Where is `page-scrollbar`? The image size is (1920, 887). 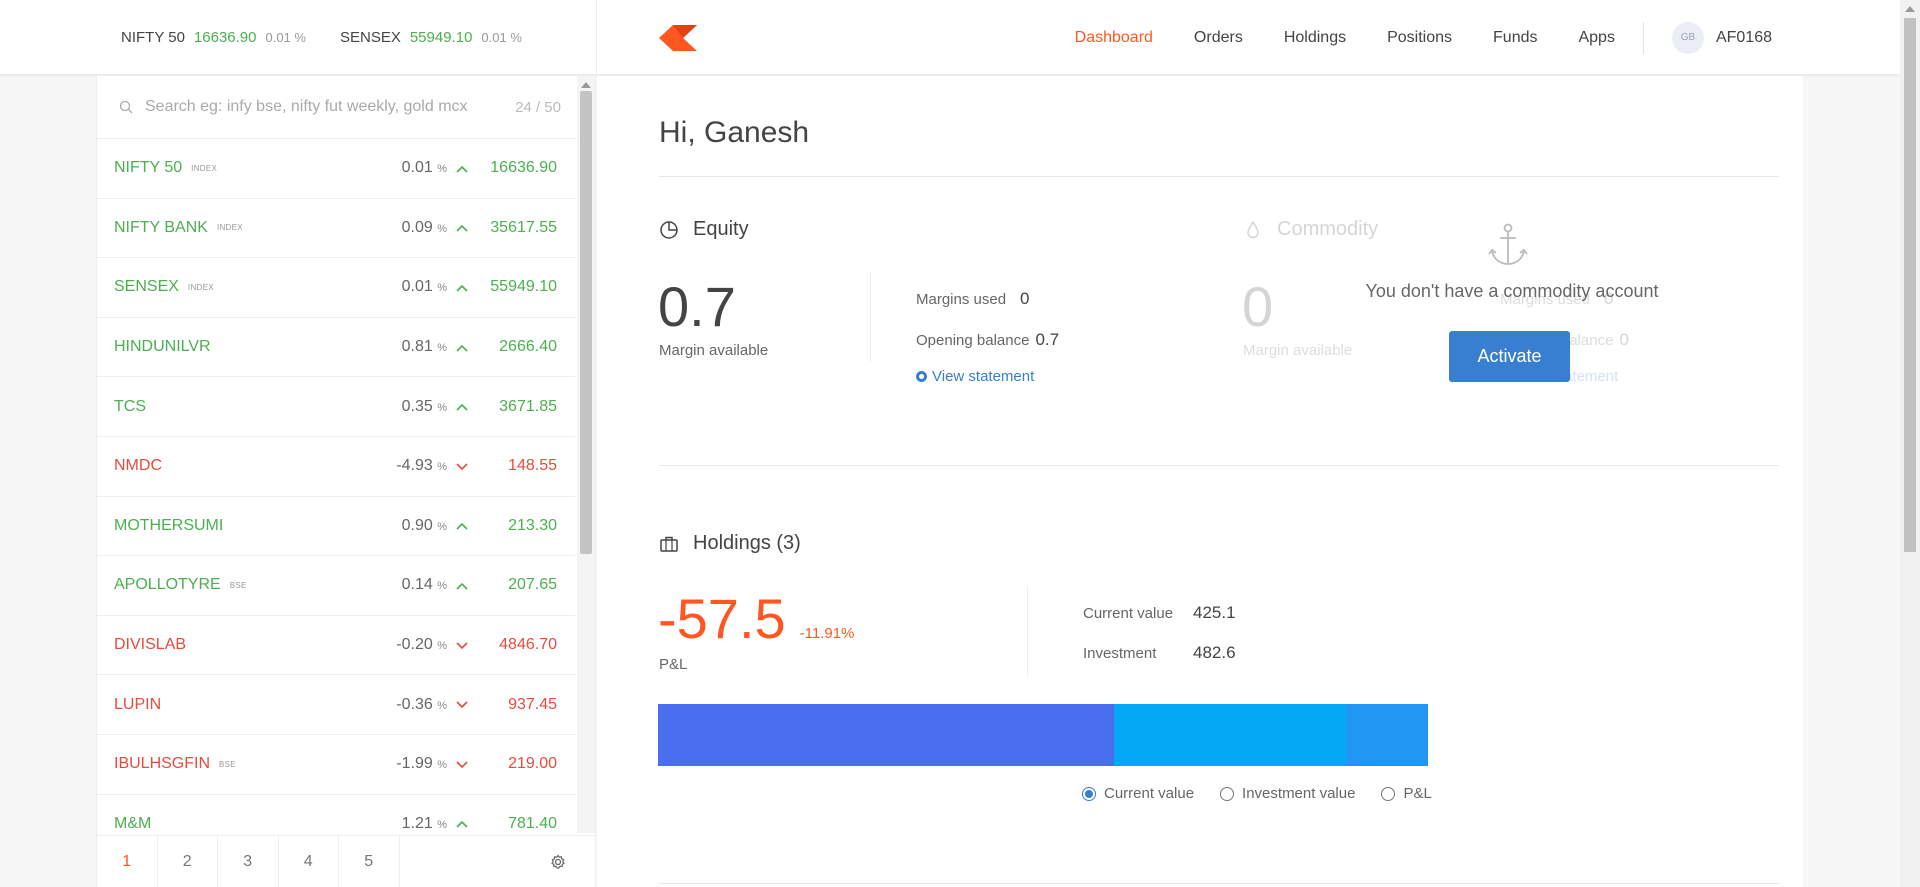
page-scrollbar is located at coordinates (1910, 443).